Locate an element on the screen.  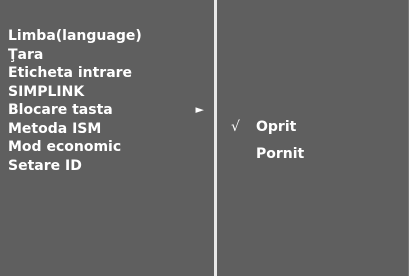
submenu-option-label: Oprit is located at coordinates (276, 127).